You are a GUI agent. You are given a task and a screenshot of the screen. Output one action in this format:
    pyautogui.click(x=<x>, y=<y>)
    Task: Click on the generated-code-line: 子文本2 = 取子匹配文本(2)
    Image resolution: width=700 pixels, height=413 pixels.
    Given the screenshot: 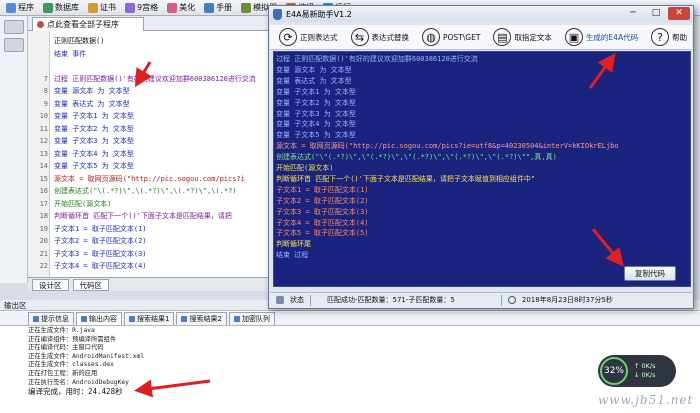 What is the action you would take?
    pyautogui.click(x=482, y=201)
    